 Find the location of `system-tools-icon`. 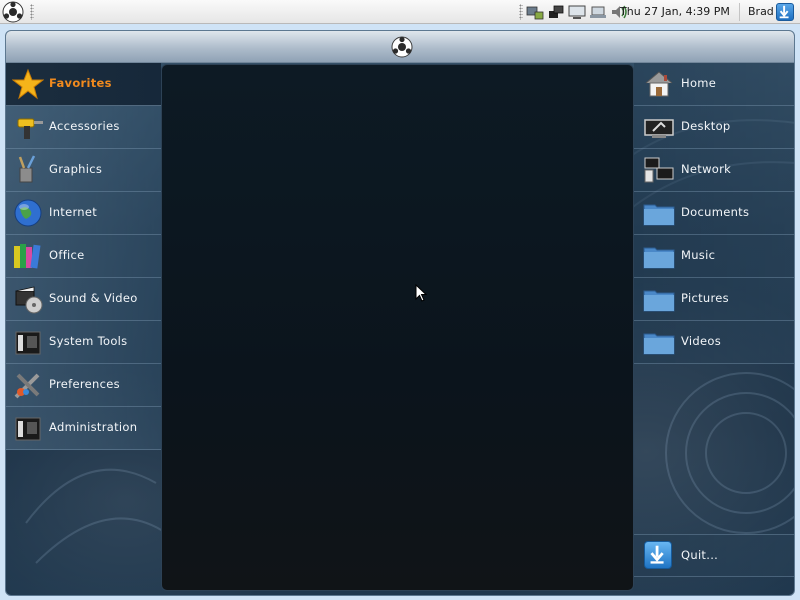

system-tools-icon is located at coordinates (28, 343).